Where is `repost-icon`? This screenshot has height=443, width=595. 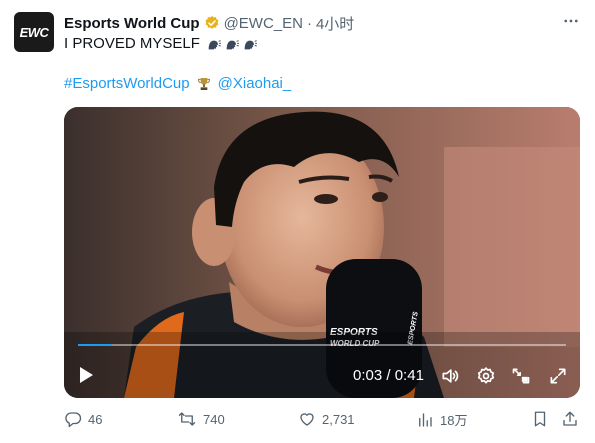
repost-icon is located at coordinates (187, 419).